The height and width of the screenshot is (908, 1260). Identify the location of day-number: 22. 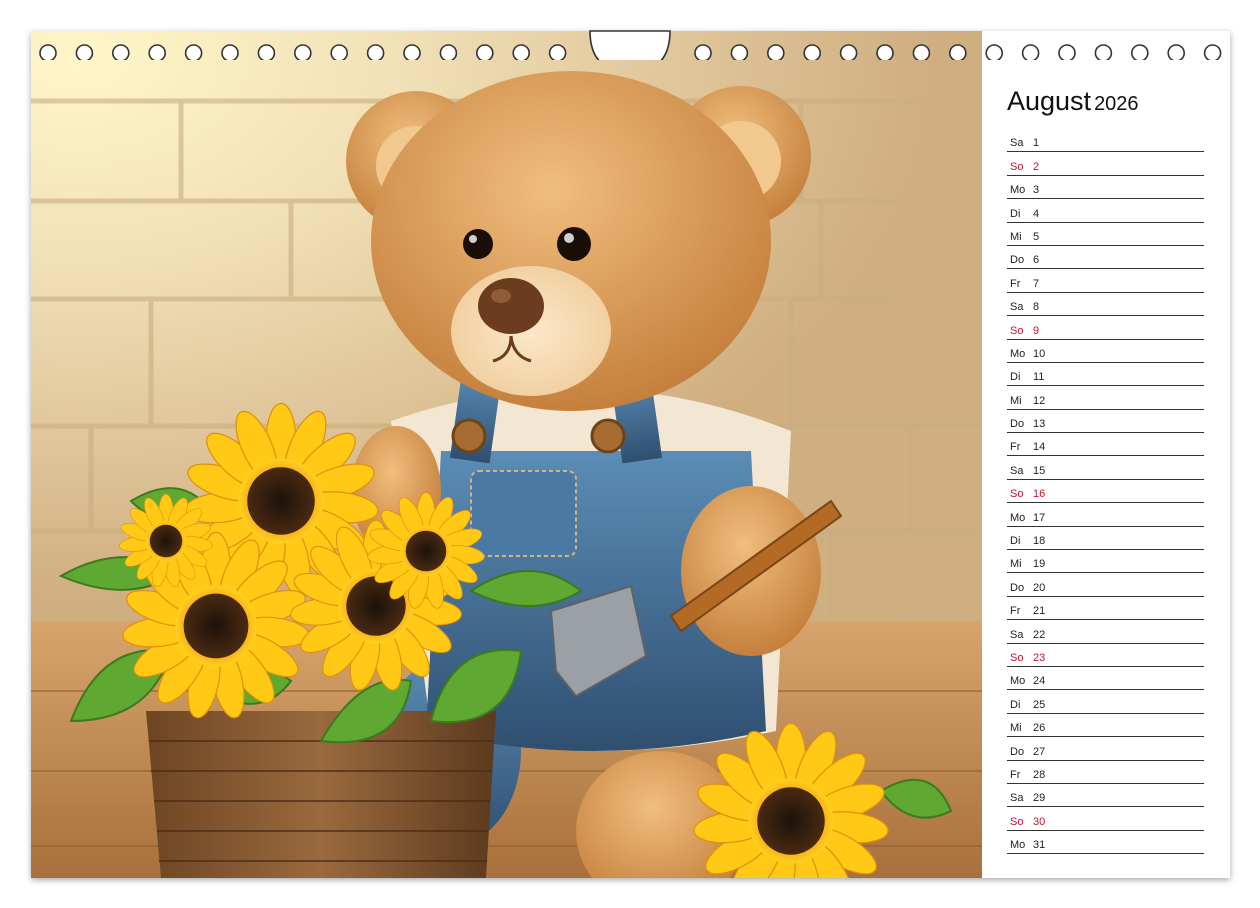
(1039, 634).